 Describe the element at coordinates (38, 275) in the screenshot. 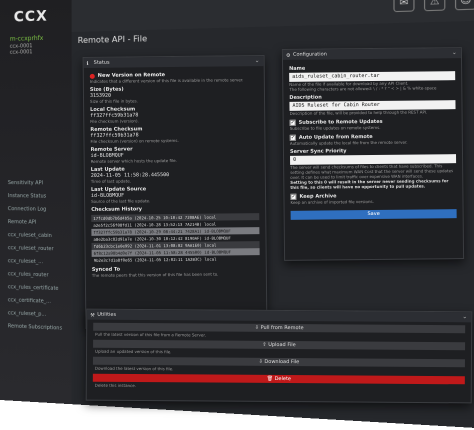

I see `nav-item: ccx_rules_router` at that location.